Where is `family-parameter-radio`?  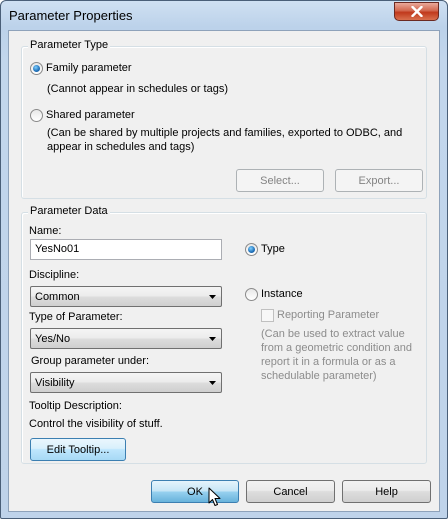
family-parameter-radio is located at coordinates (36, 68).